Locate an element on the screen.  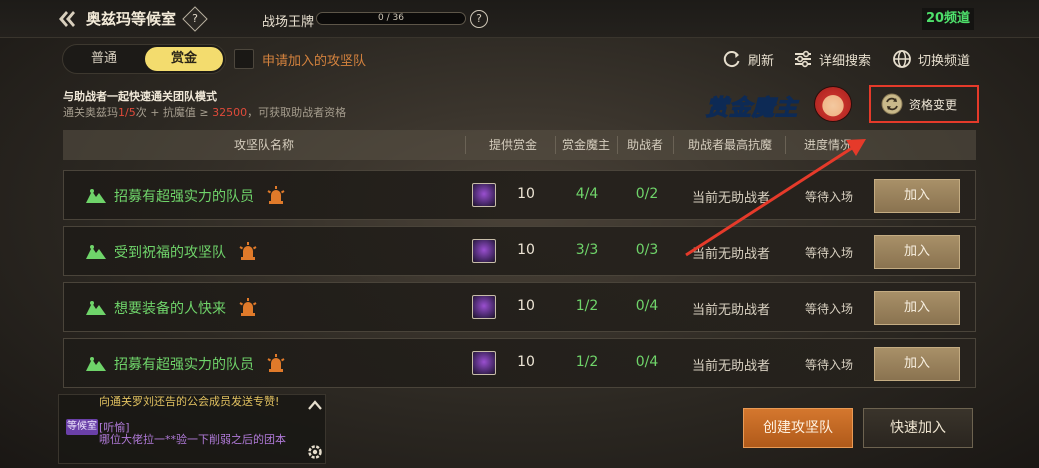
table-header: 攻坚队名称 提供赏金 赏金魔主 助战者 助战者最高抗魔 进度情况 is located at coordinates (519, 145).